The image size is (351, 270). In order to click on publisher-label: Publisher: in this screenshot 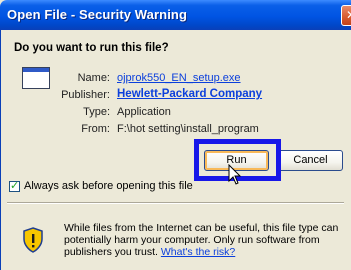, I will do `click(85, 95)`.